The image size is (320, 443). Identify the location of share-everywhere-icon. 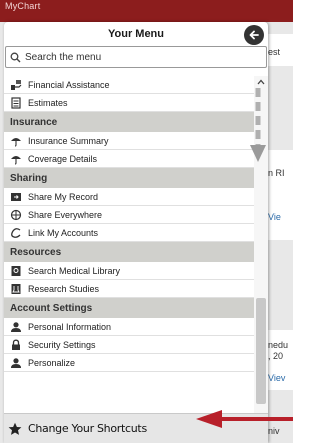
(16, 215).